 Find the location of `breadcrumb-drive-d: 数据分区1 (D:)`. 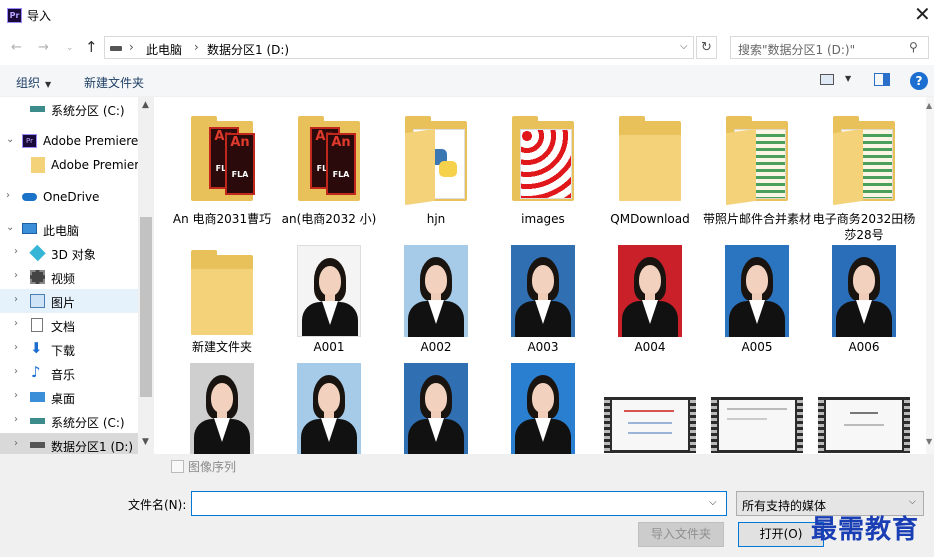

breadcrumb-drive-d: 数据分区1 (D:) is located at coordinates (248, 49).